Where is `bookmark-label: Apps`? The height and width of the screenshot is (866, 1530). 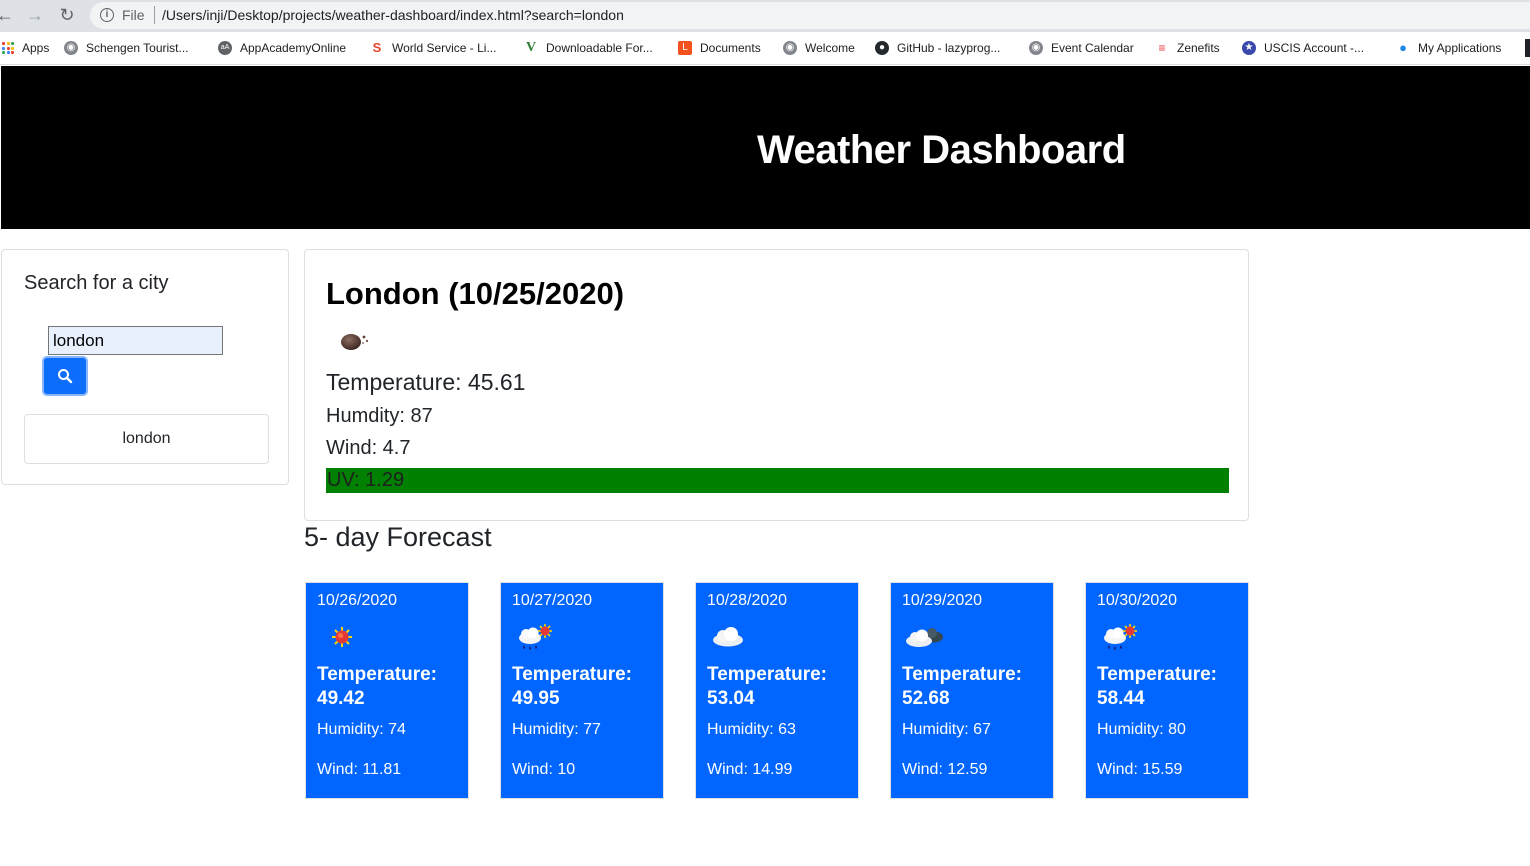 bookmark-label: Apps is located at coordinates (36, 48).